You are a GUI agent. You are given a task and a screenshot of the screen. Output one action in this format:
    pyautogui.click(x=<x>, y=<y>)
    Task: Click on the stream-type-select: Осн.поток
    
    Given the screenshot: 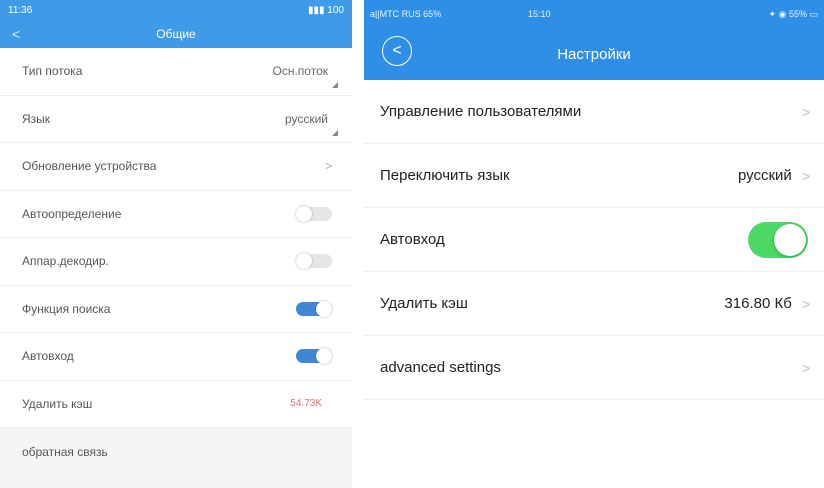 What is the action you would take?
    pyautogui.click(x=305, y=76)
    